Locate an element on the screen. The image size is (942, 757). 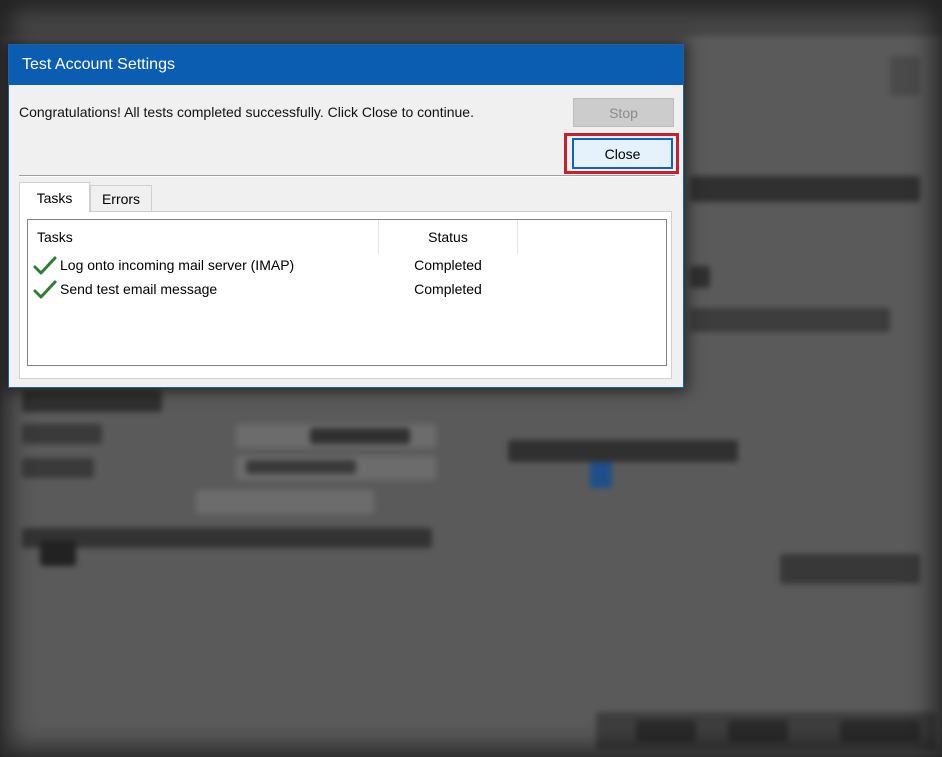
divider is located at coordinates (347, 176).